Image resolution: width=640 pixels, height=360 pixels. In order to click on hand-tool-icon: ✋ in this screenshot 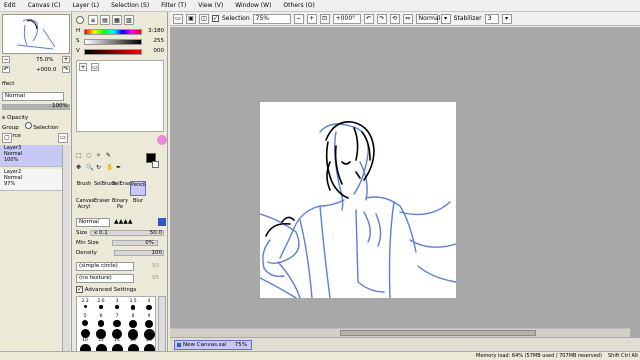, I will do `click(109, 167)`.